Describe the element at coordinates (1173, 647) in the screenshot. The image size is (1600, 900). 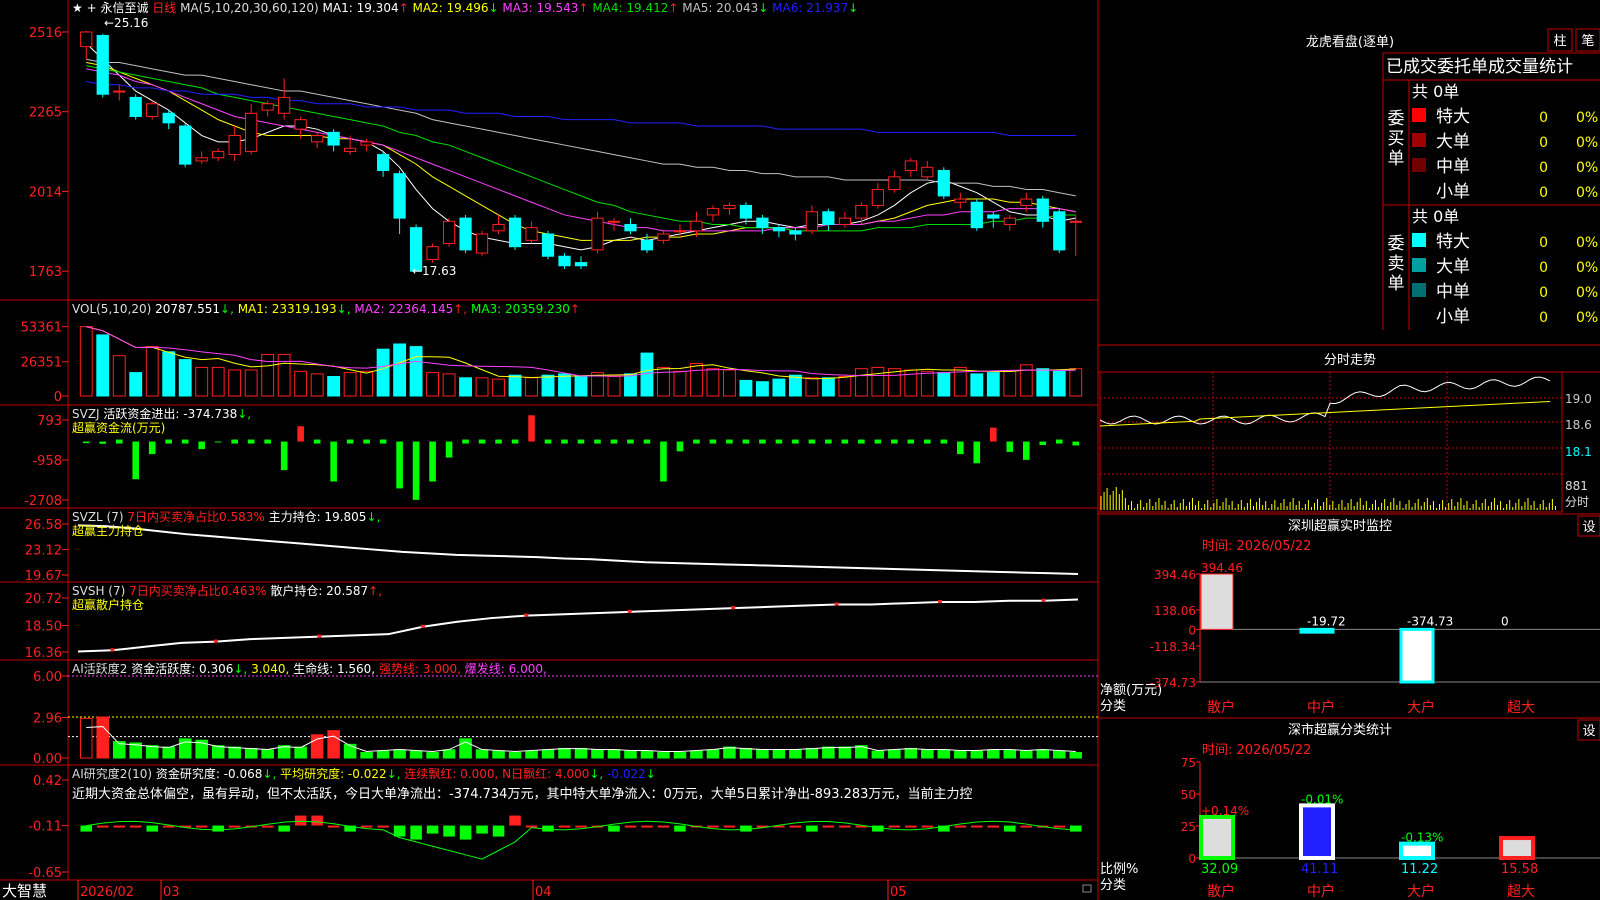
I see `monitor-tick-label: -118.34` at that location.